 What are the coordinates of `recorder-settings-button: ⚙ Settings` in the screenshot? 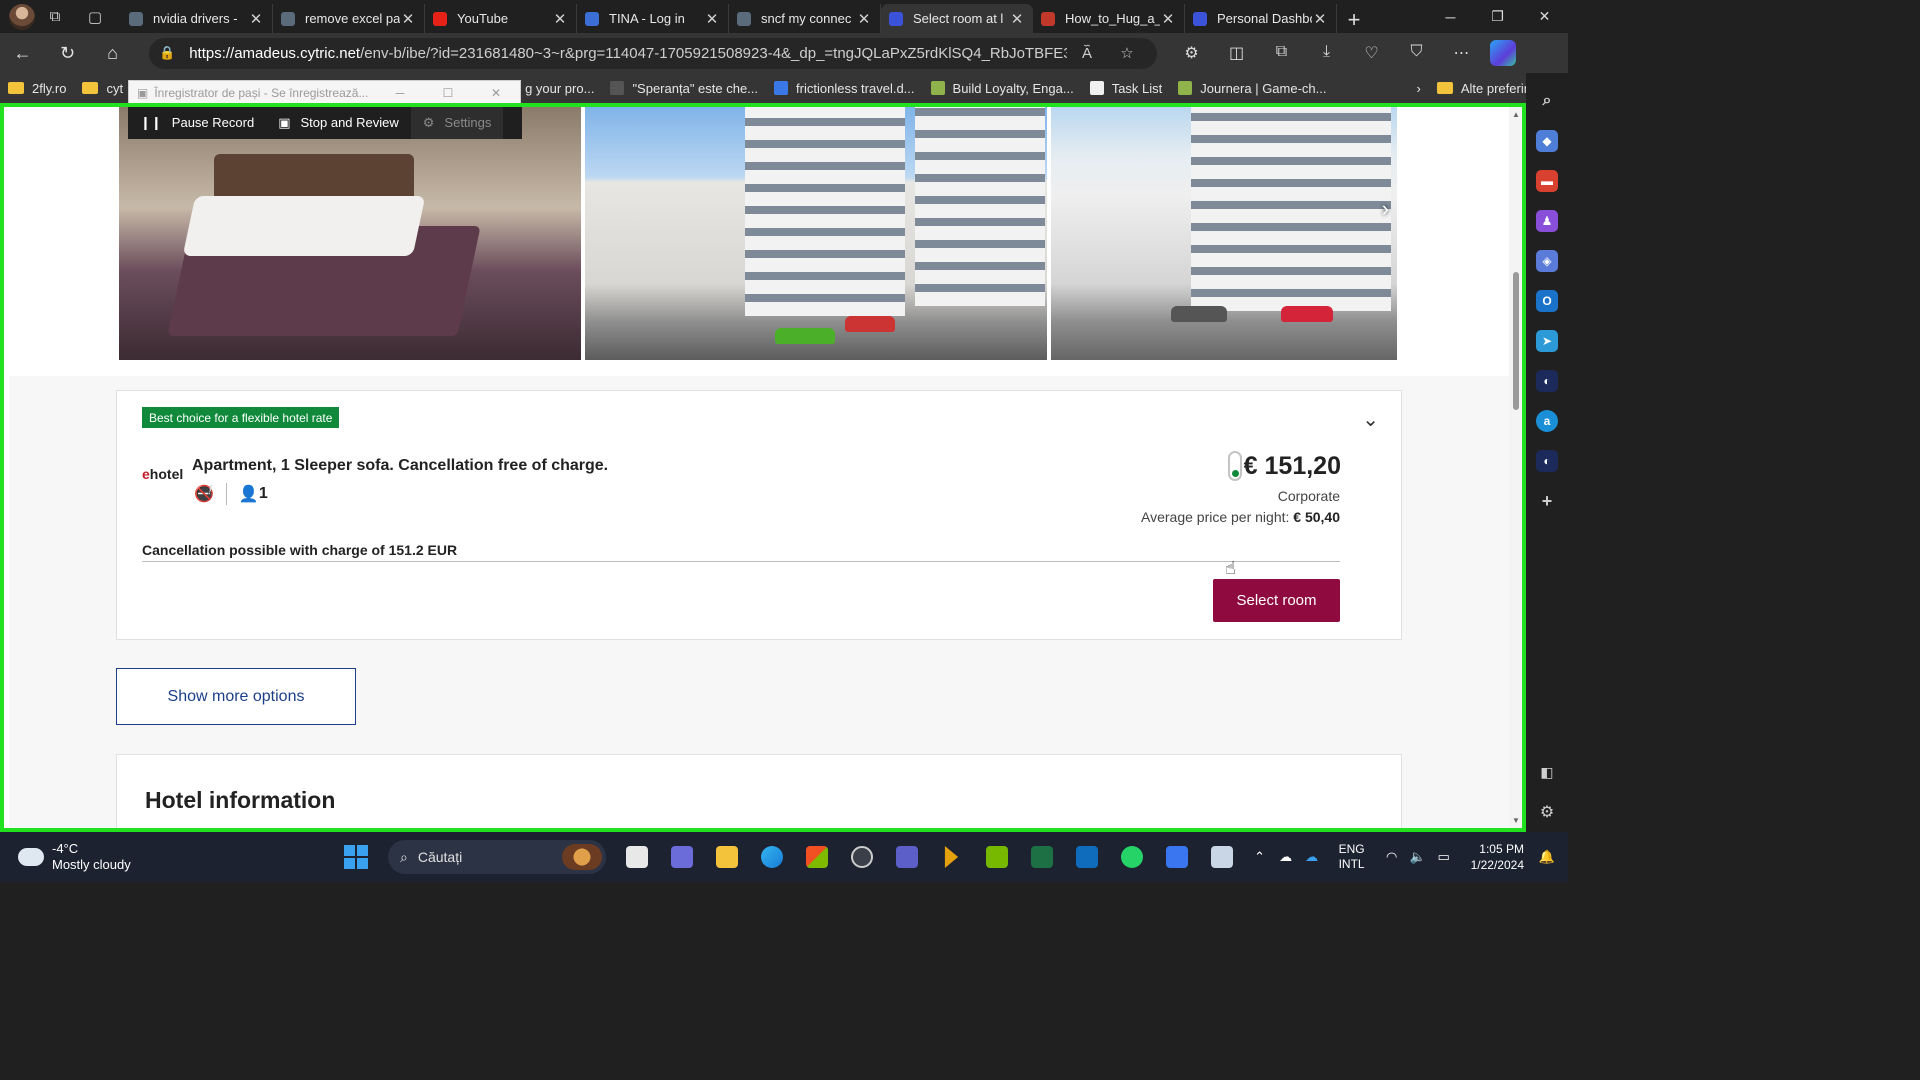 It's located at (457, 122).